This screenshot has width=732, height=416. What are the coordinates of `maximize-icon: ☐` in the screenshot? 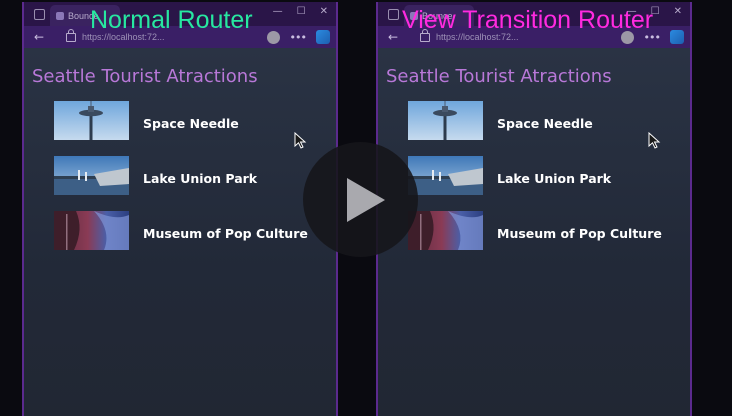 It's located at (301, 12).